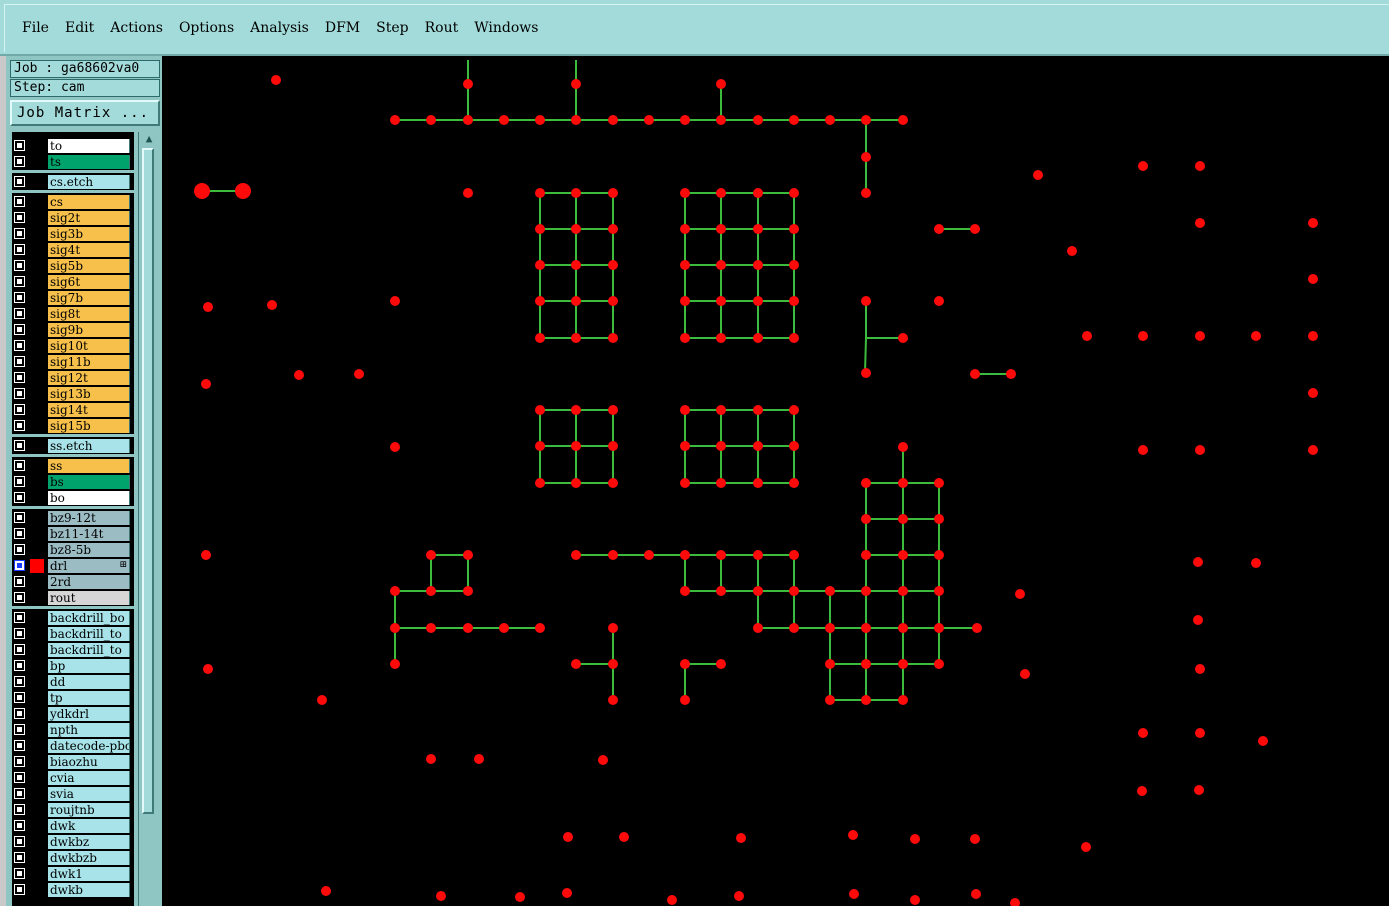 This screenshot has width=1389, height=906. Describe the element at coordinates (73, 162) in the screenshot. I see `layer-row-ts: ts` at that location.